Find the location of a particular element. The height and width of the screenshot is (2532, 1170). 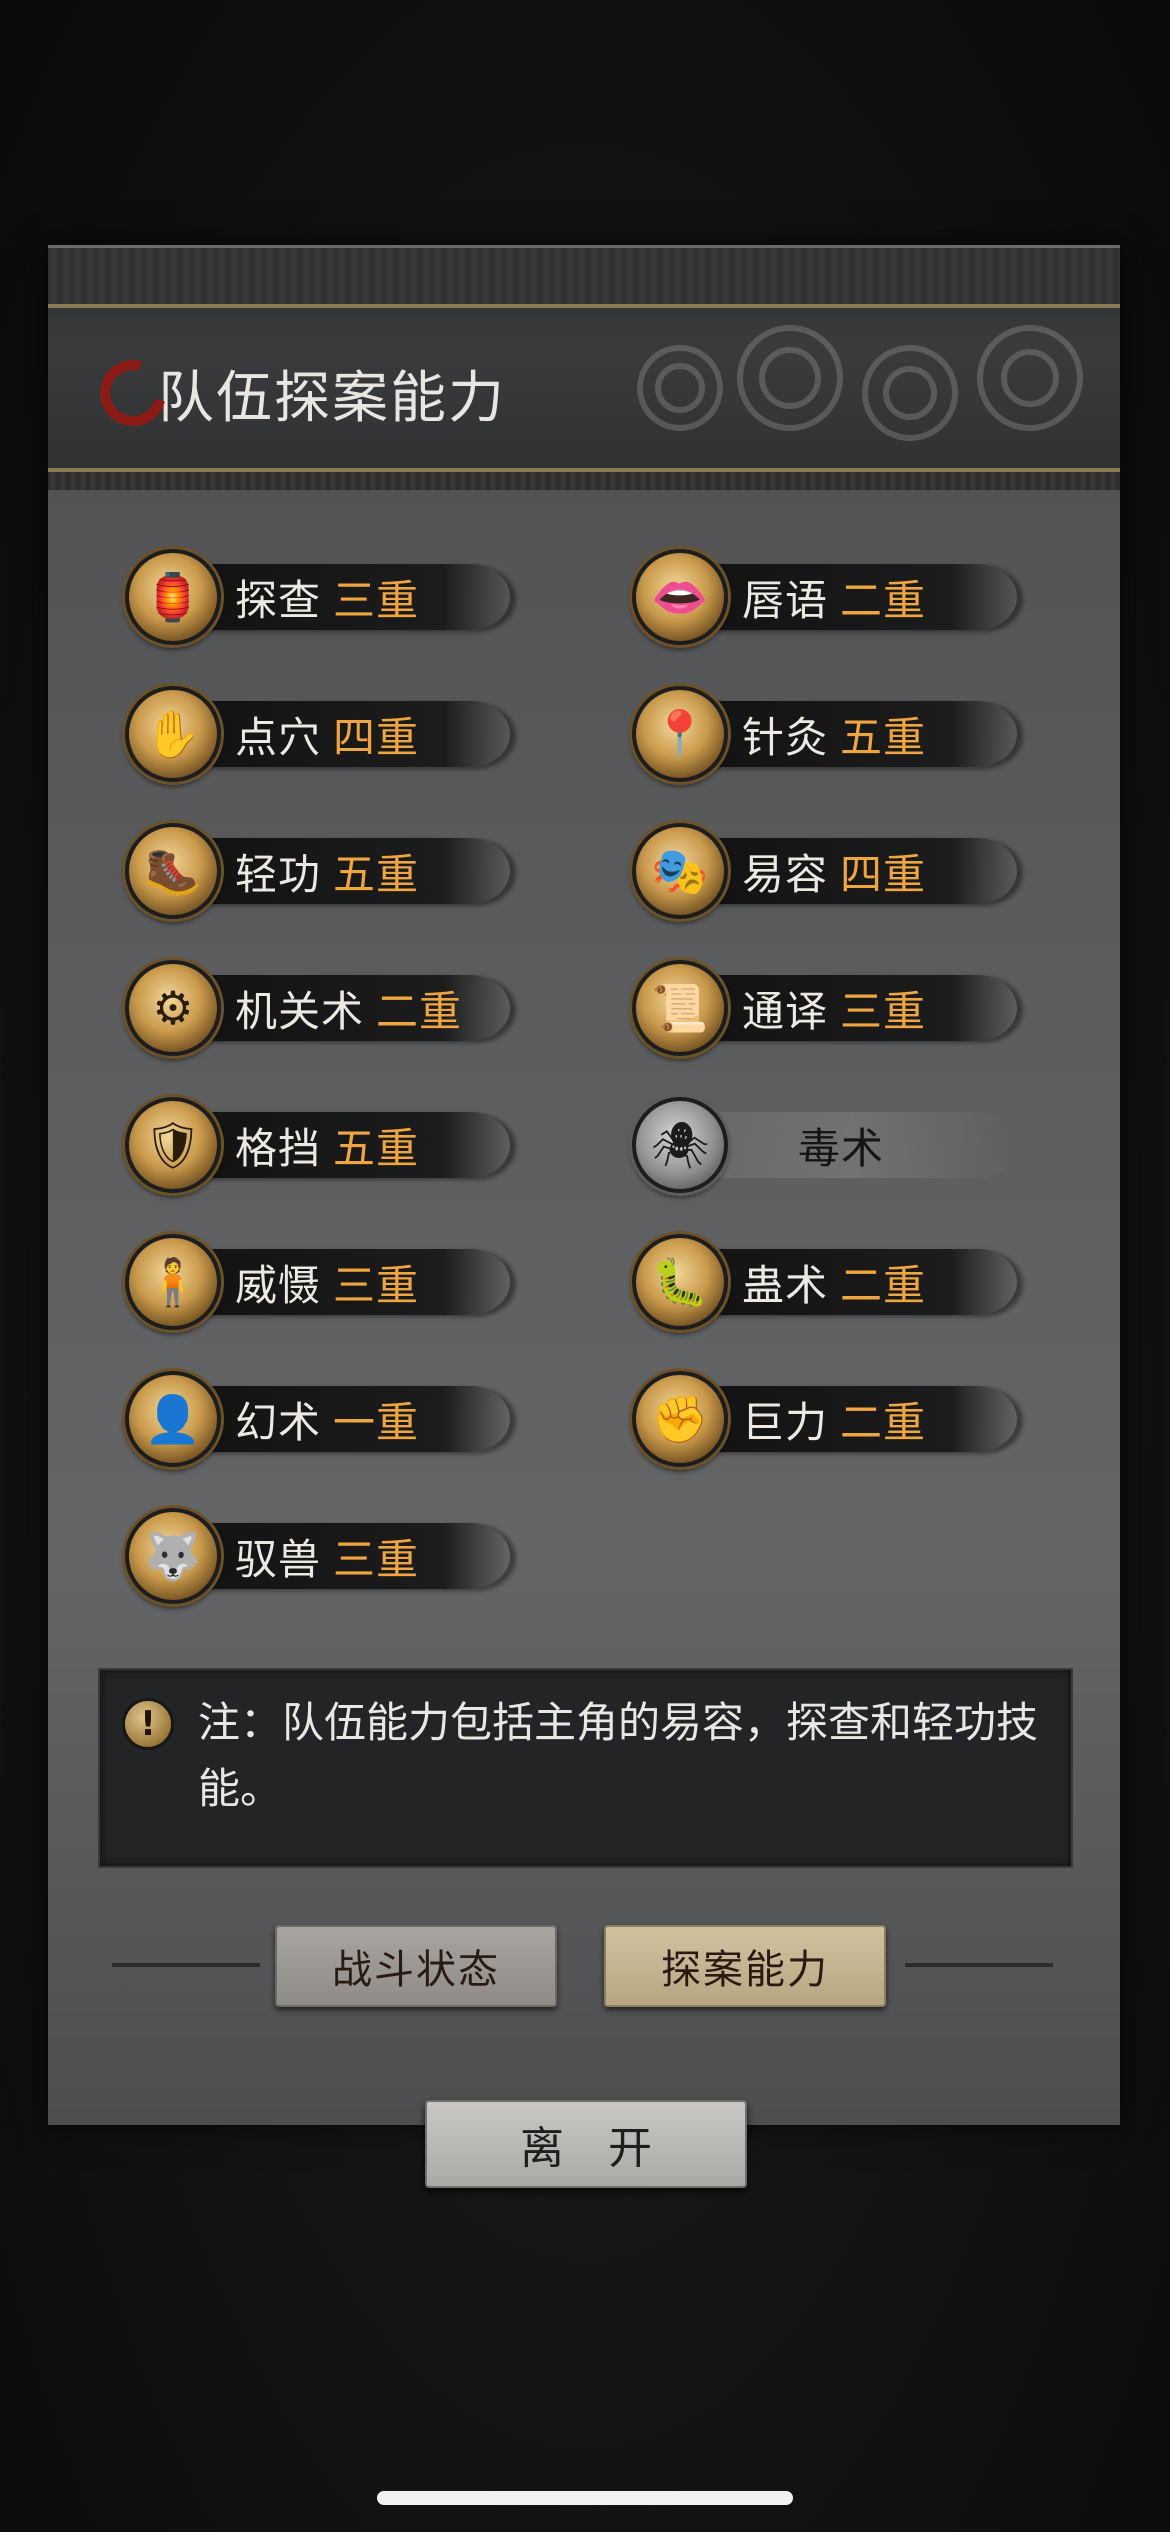

skill-name: 驭兽 is located at coordinates (278, 1559).